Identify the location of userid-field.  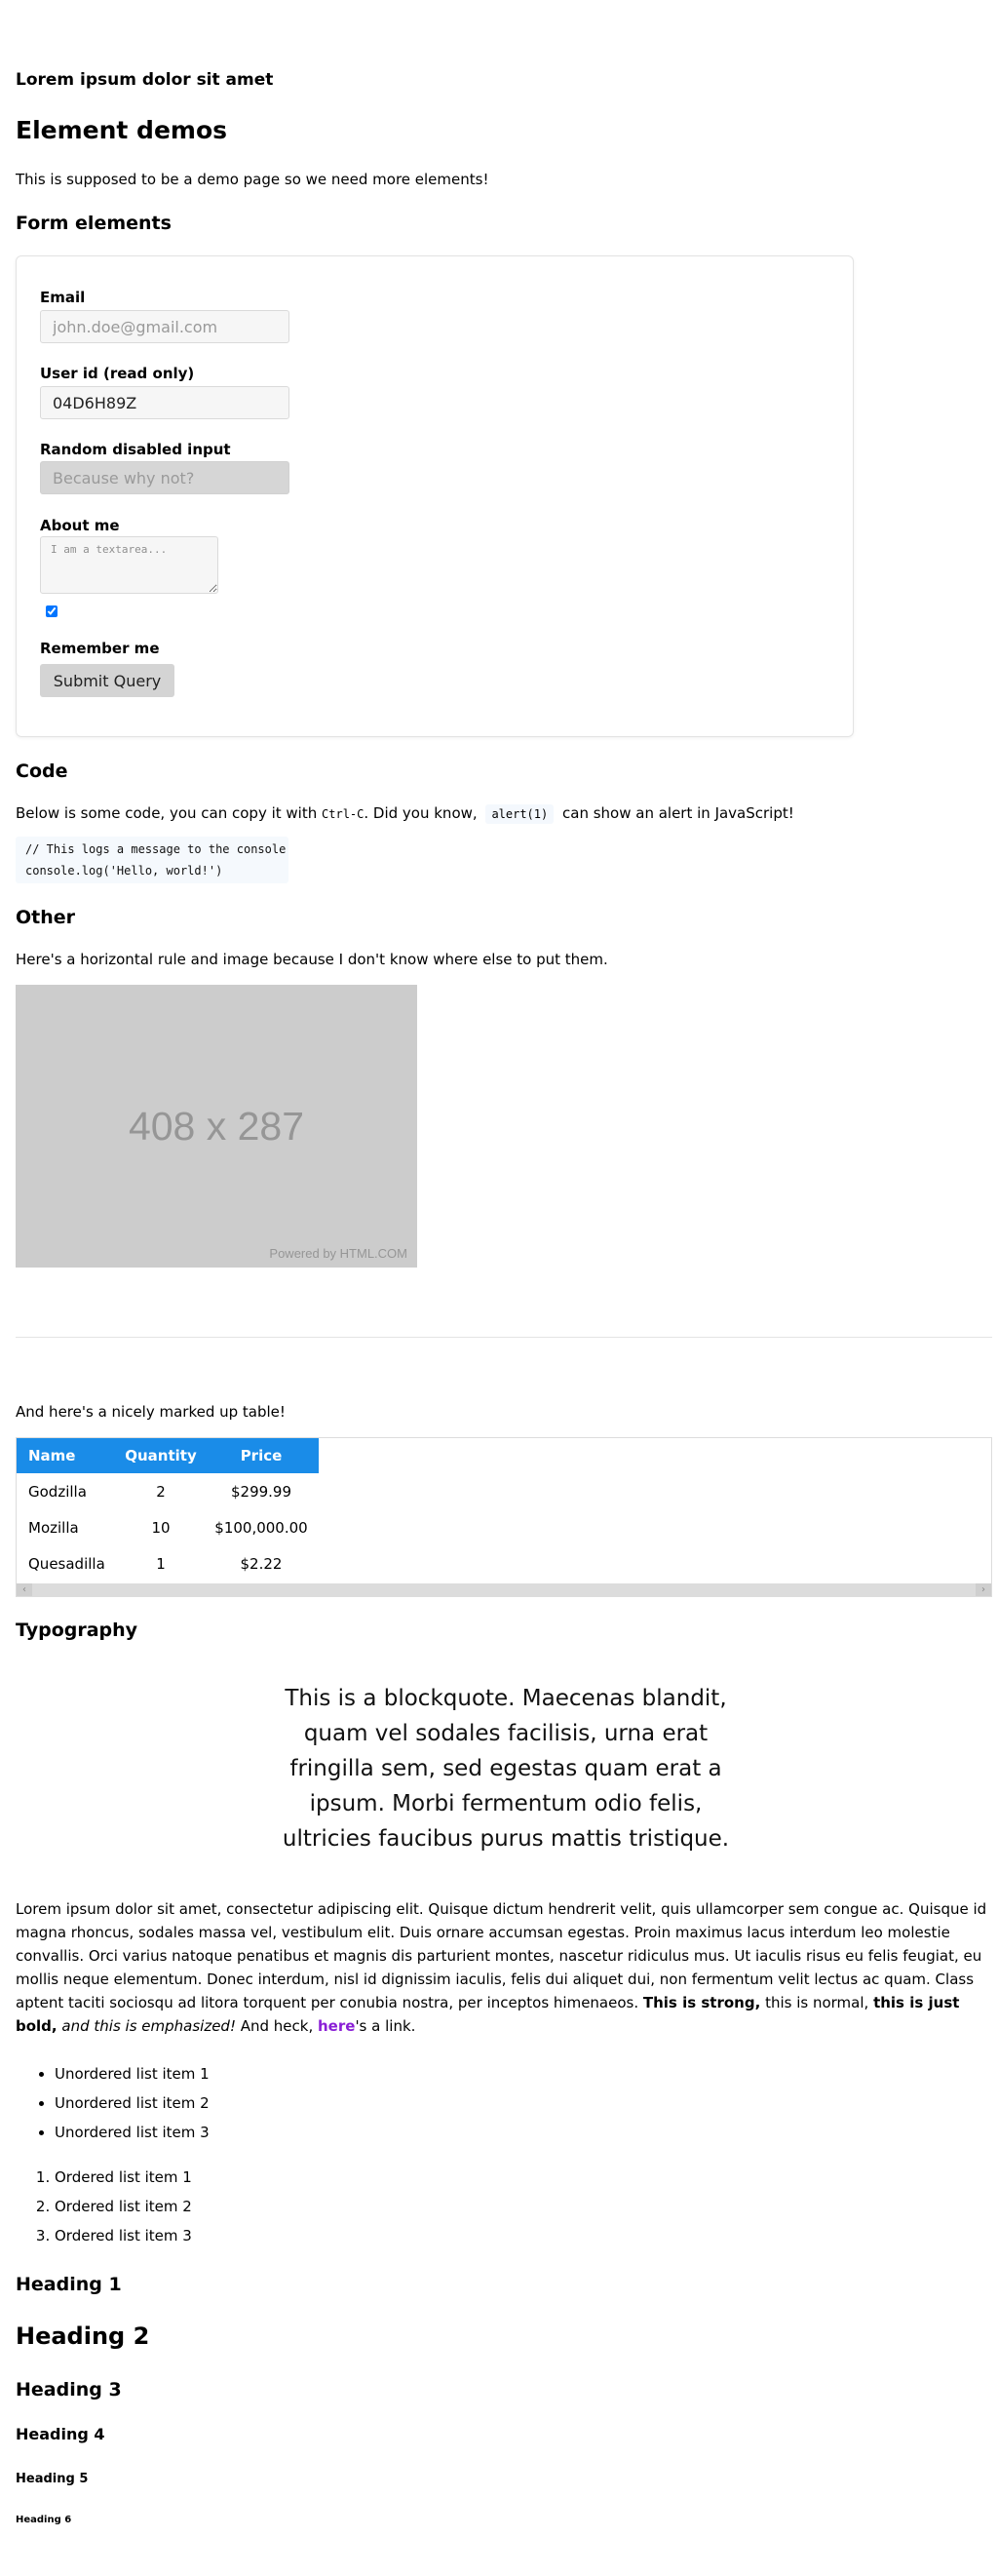
(164, 402).